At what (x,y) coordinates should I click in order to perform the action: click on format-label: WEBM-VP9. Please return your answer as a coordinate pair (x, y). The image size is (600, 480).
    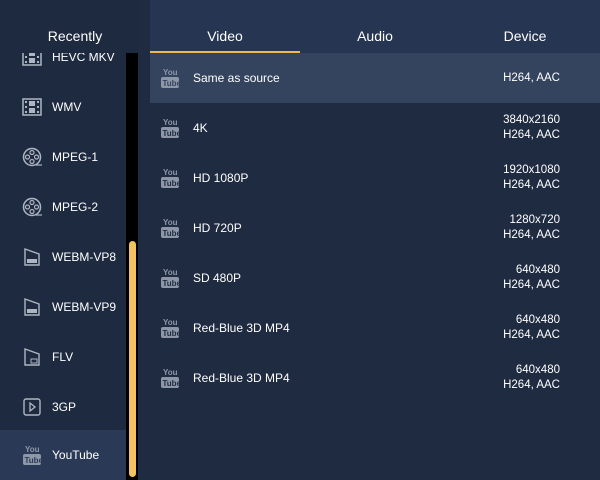
    Looking at the image, I should click on (84, 307).